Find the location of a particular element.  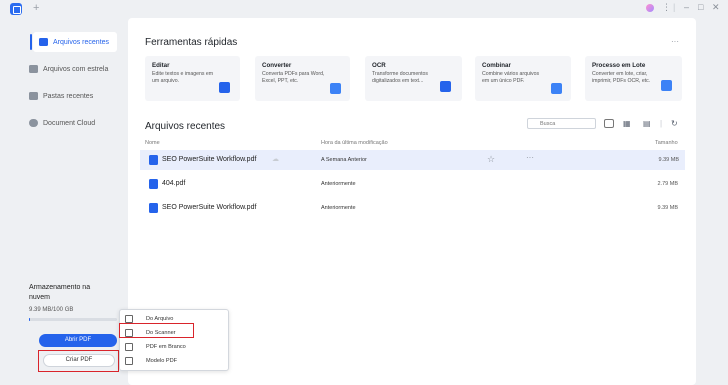

star-icon: ☆ is located at coordinates (491, 159).